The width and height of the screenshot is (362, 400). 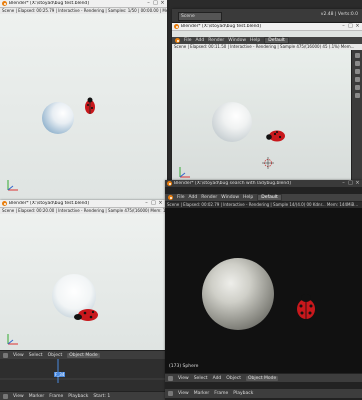 I want to click on tool-sidebar, so click(x=356, y=116).